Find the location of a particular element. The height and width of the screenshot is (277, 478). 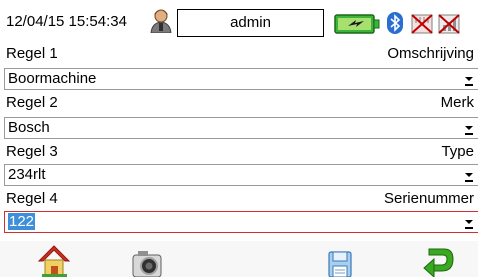

home-icon is located at coordinates (54, 259).